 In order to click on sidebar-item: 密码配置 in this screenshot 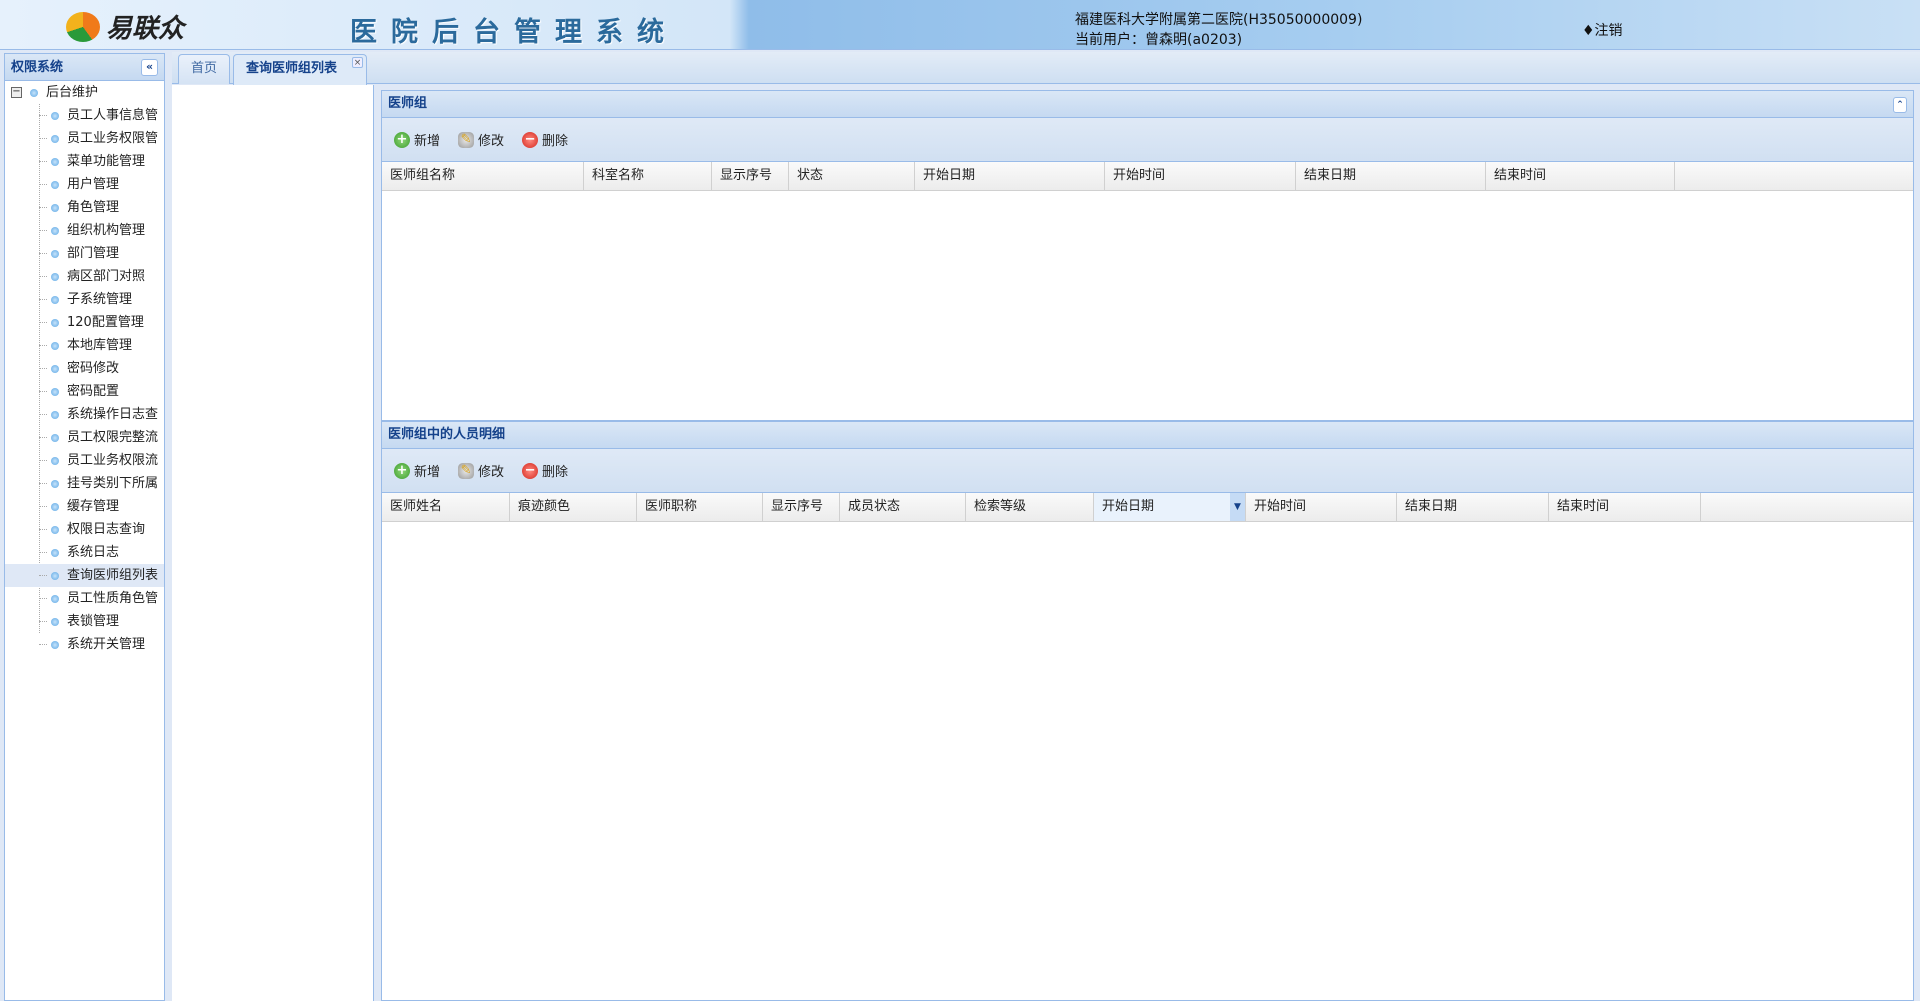, I will do `click(84, 391)`.